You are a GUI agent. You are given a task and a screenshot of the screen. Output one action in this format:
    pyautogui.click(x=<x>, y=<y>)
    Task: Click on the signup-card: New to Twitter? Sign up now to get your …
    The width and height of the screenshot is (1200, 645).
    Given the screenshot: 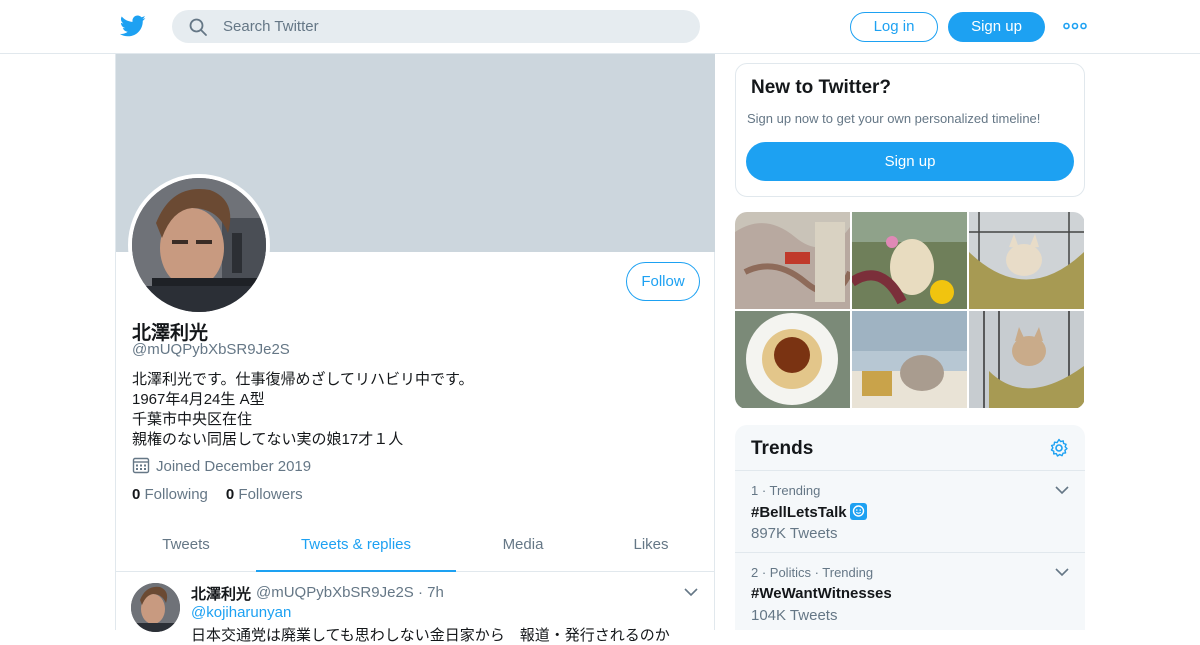 What is the action you would take?
    pyautogui.click(x=910, y=130)
    